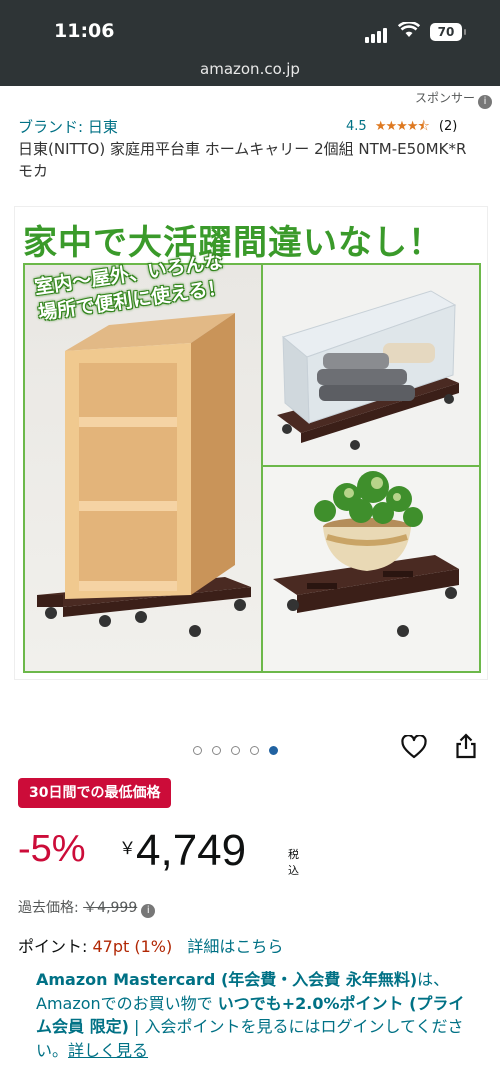  Describe the element at coordinates (226, 979) in the screenshot. I see `mastercard-name: Amazon Mastercard (年会費・入会費 永年無料)` at that location.